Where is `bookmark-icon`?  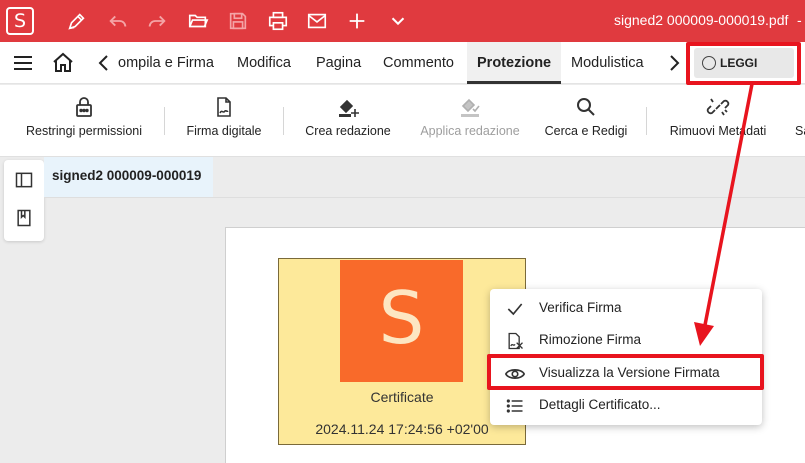
bookmark-icon is located at coordinates (24, 218).